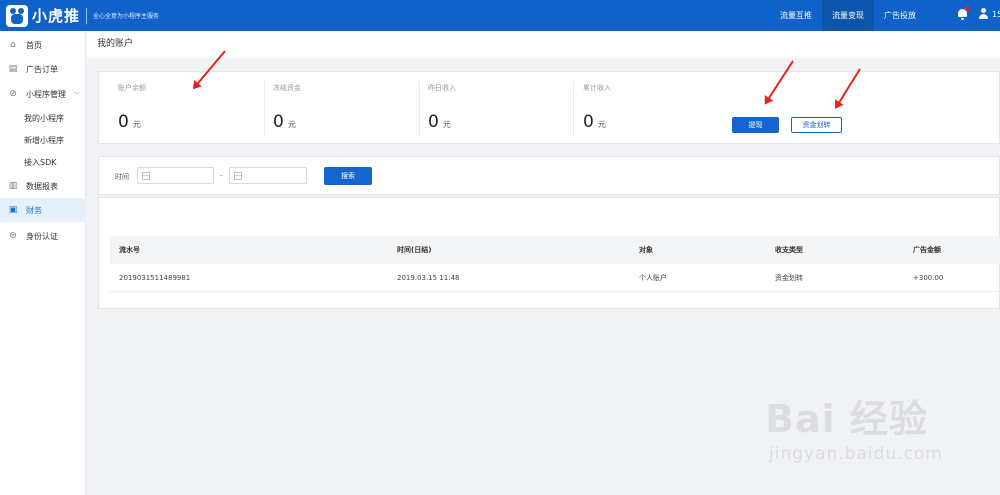  I want to click on watermark-url: jingyan.baidu.com, so click(856, 454).